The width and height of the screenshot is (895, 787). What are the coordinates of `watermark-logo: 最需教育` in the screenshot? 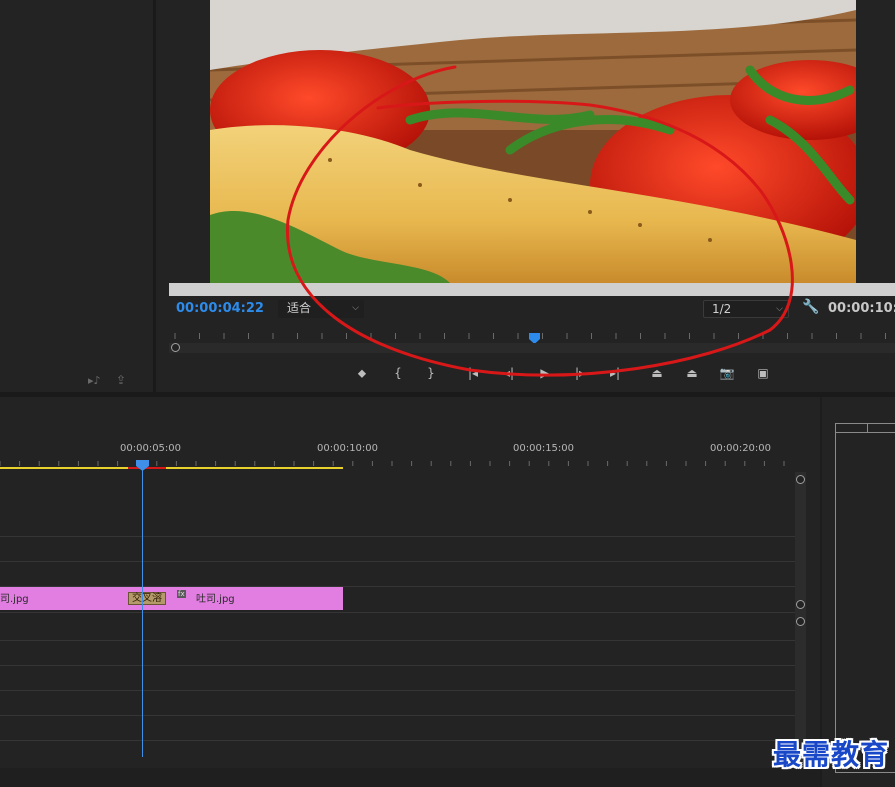 It's located at (830, 754).